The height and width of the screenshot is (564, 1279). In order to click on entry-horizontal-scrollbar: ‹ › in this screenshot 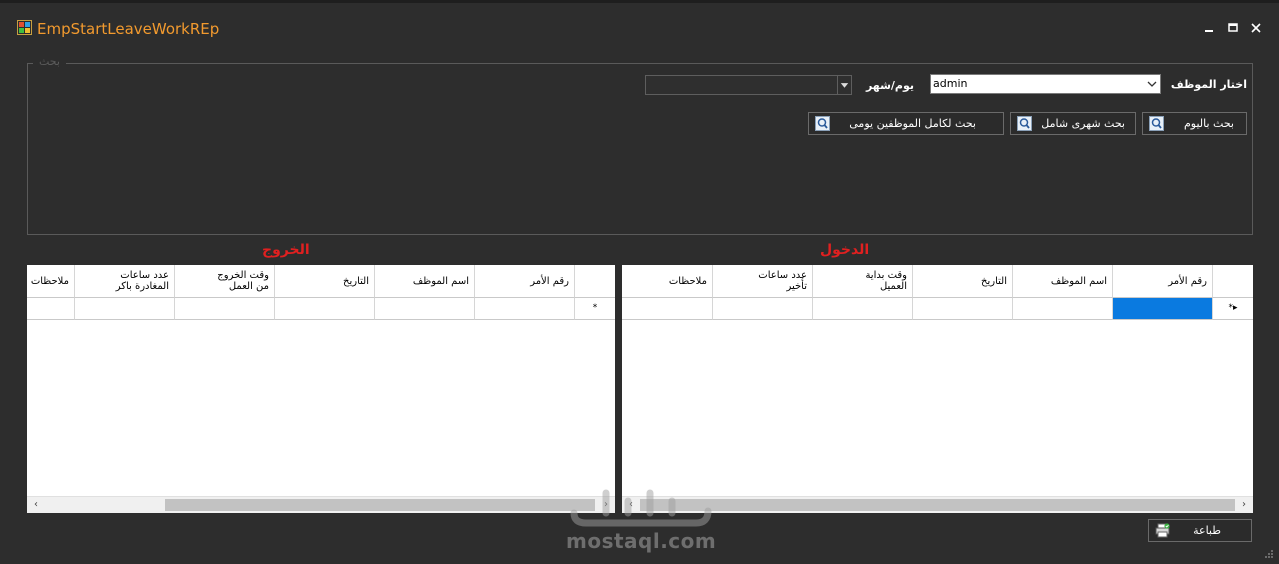, I will do `click(937, 504)`.